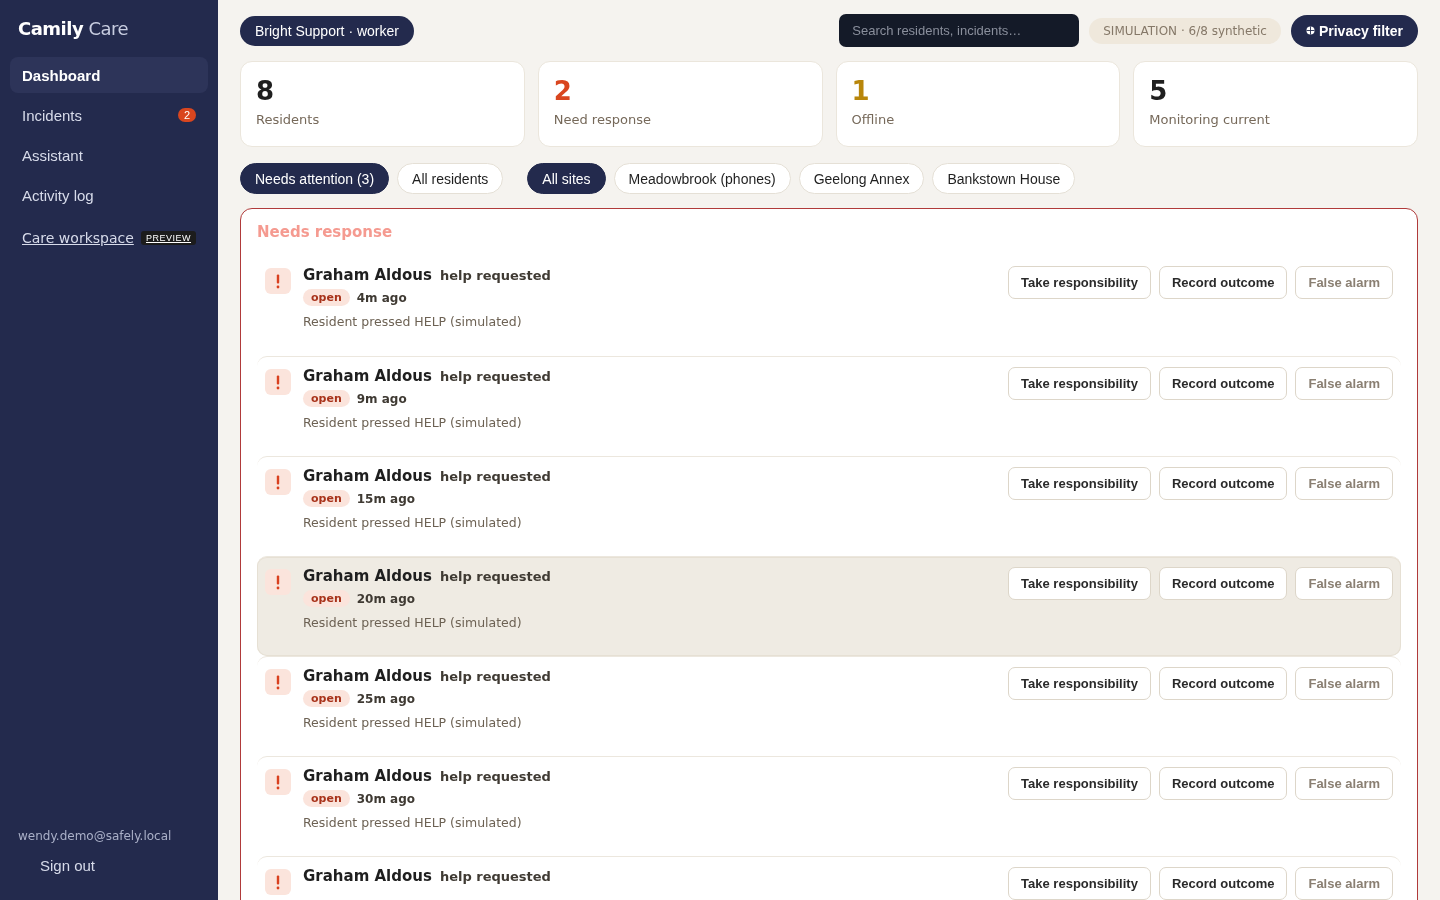  What do you see at coordinates (829, 878) in the screenshot?
I see `incident-row: Graham Aldous help requested Take responsibility Record outcome False alarm` at bounding box center [829, 878].